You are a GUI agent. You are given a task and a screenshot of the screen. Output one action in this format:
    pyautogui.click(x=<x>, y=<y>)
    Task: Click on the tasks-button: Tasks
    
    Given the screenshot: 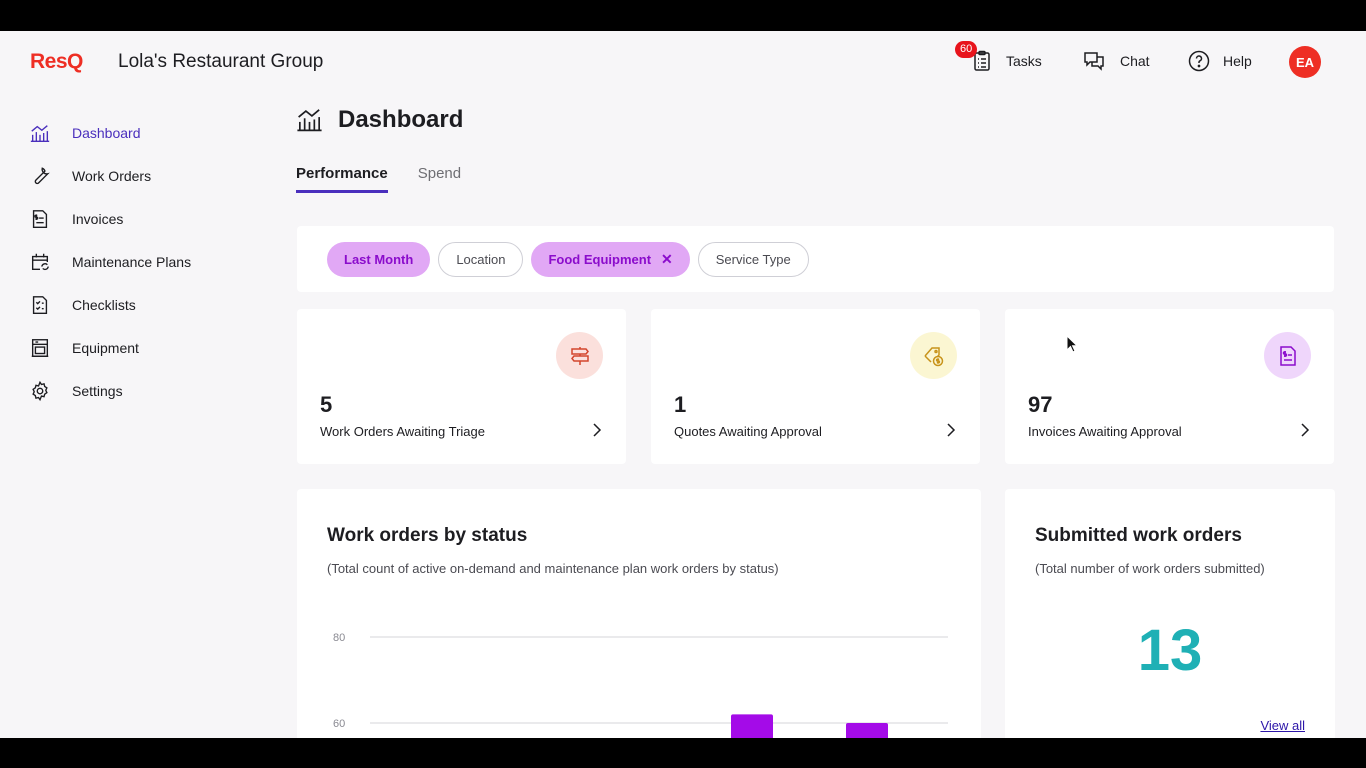 What is the action you would take?
    pyautogui.click(x=1006, y=61)
    